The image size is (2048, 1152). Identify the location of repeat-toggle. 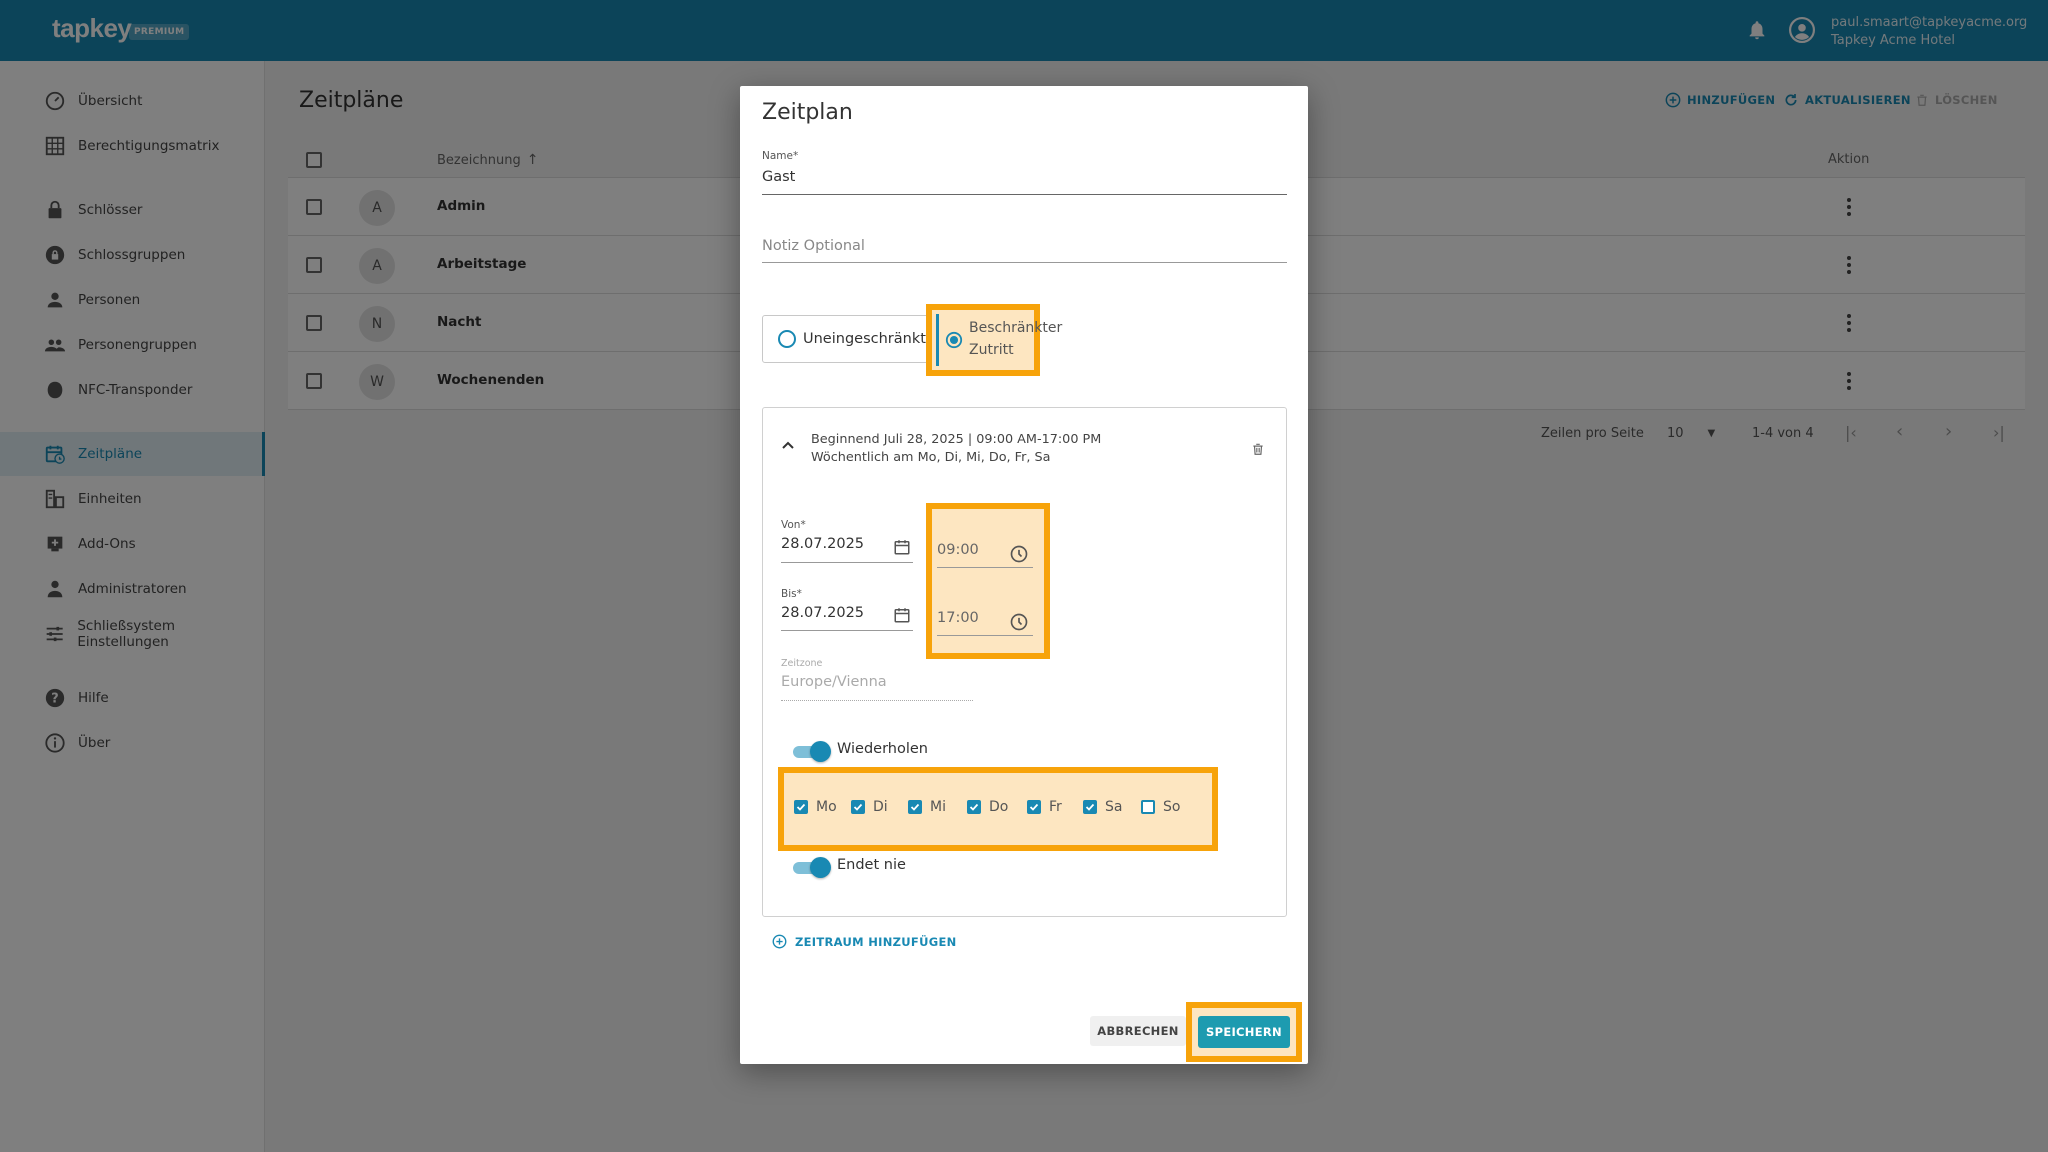
(811, 751).